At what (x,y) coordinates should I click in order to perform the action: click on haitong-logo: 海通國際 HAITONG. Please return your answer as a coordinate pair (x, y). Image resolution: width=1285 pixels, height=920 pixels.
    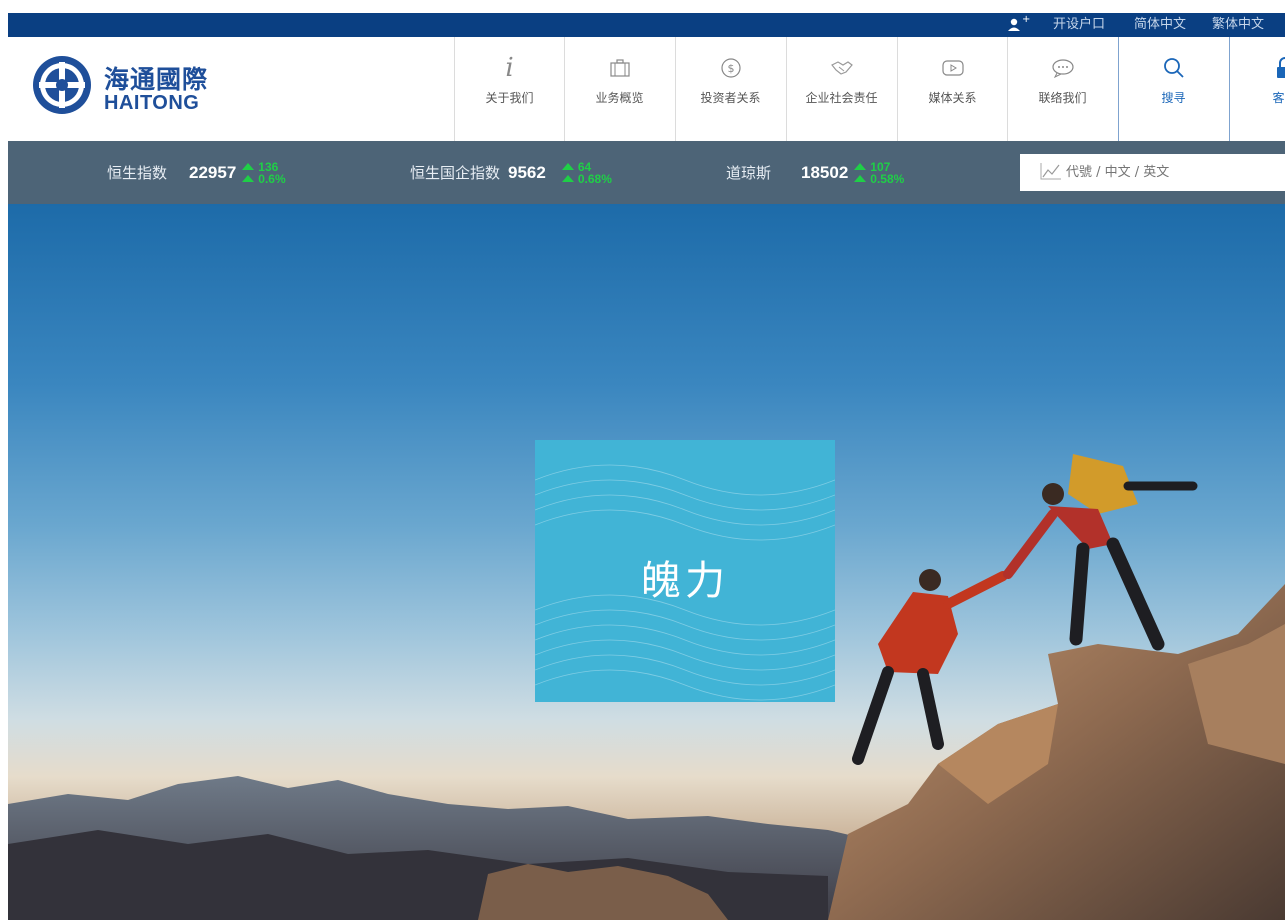
    Looking at the image, I should click on (130, 84).